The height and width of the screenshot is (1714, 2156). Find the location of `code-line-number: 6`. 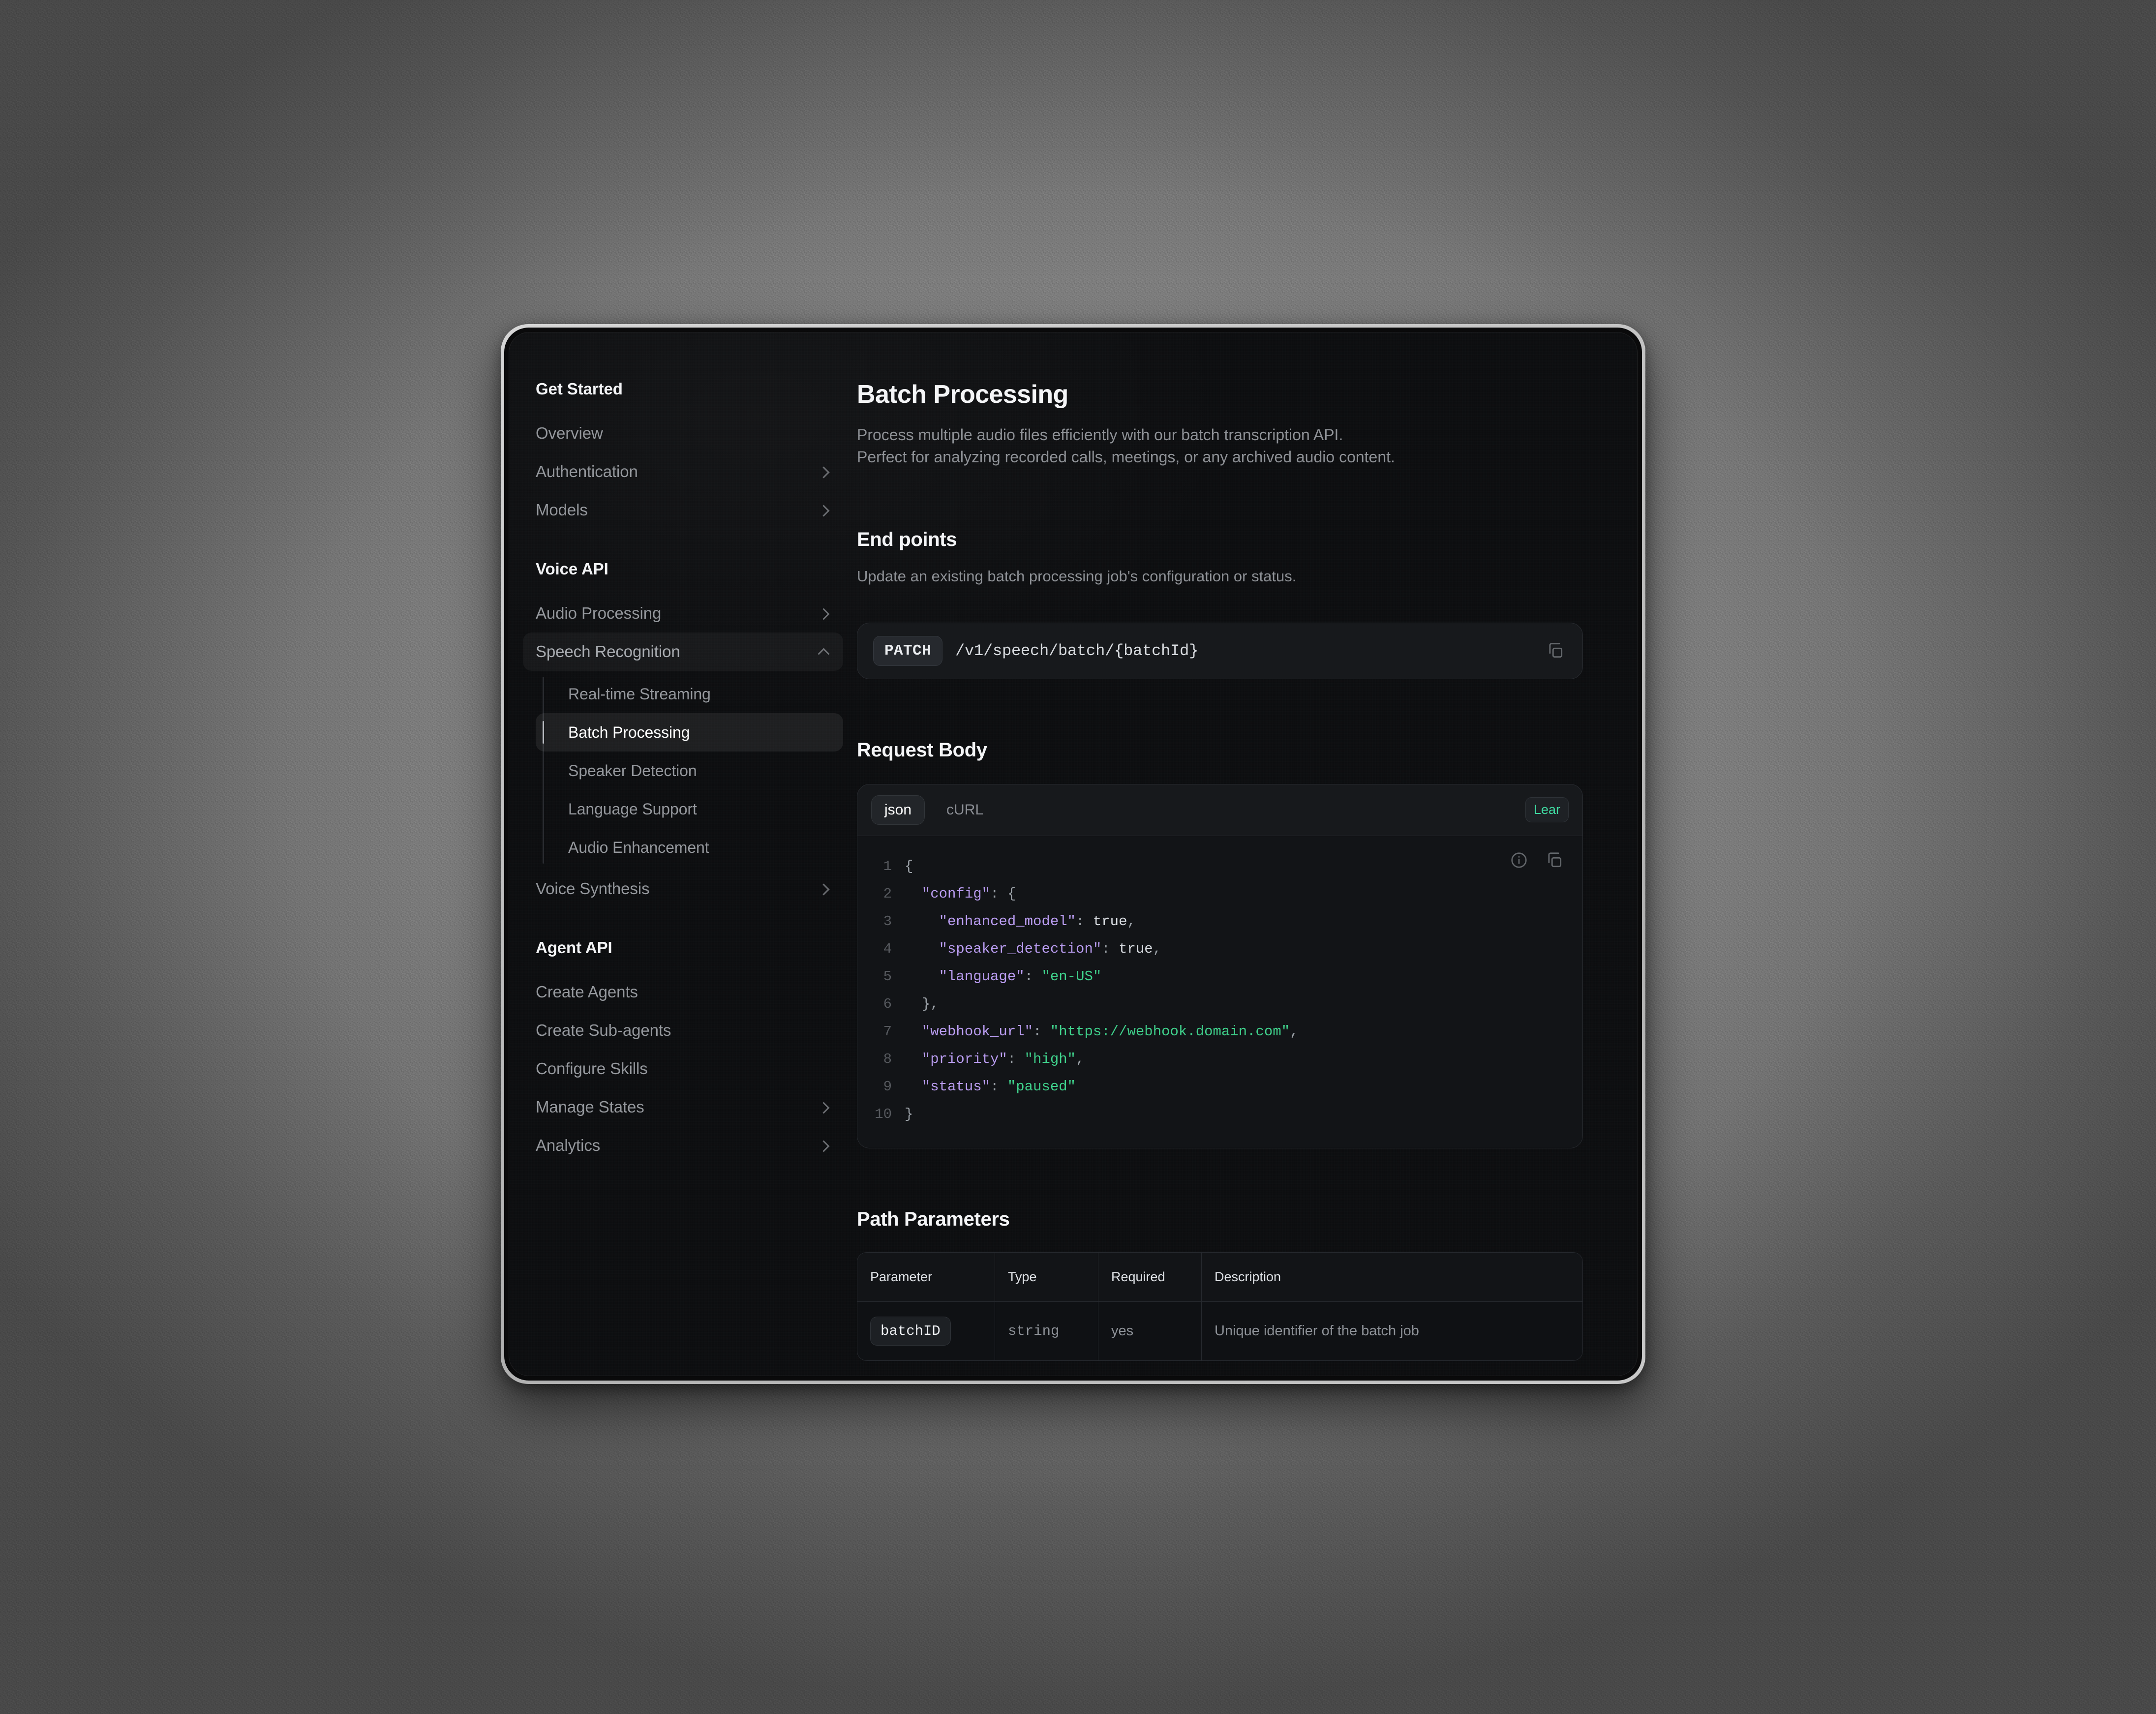

code-line-number: 6 is located at coordinates (888, 1003).